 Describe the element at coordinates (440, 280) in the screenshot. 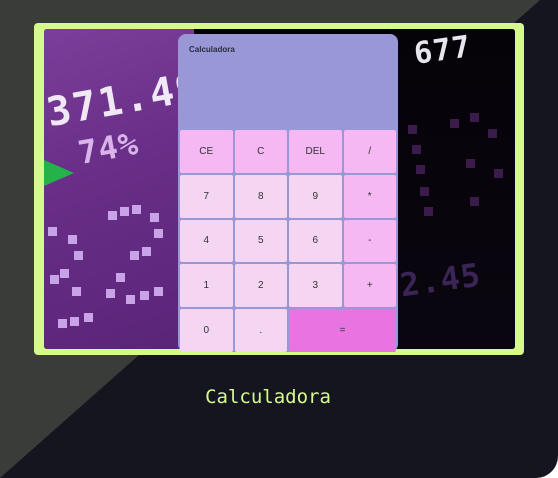

I see `background-number-bottom: 2.45` at that location.